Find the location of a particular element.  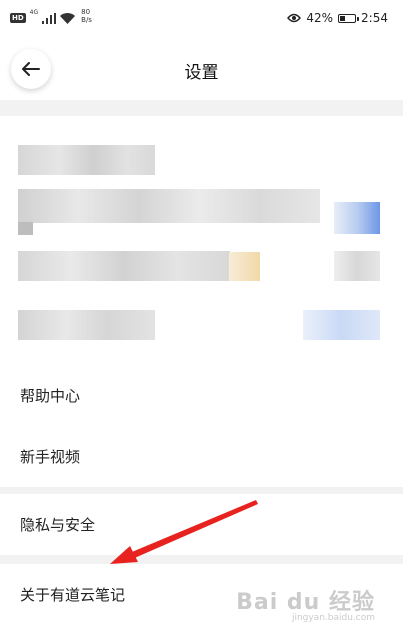

battery-percent: 42% is located at coordinates (320, 18).